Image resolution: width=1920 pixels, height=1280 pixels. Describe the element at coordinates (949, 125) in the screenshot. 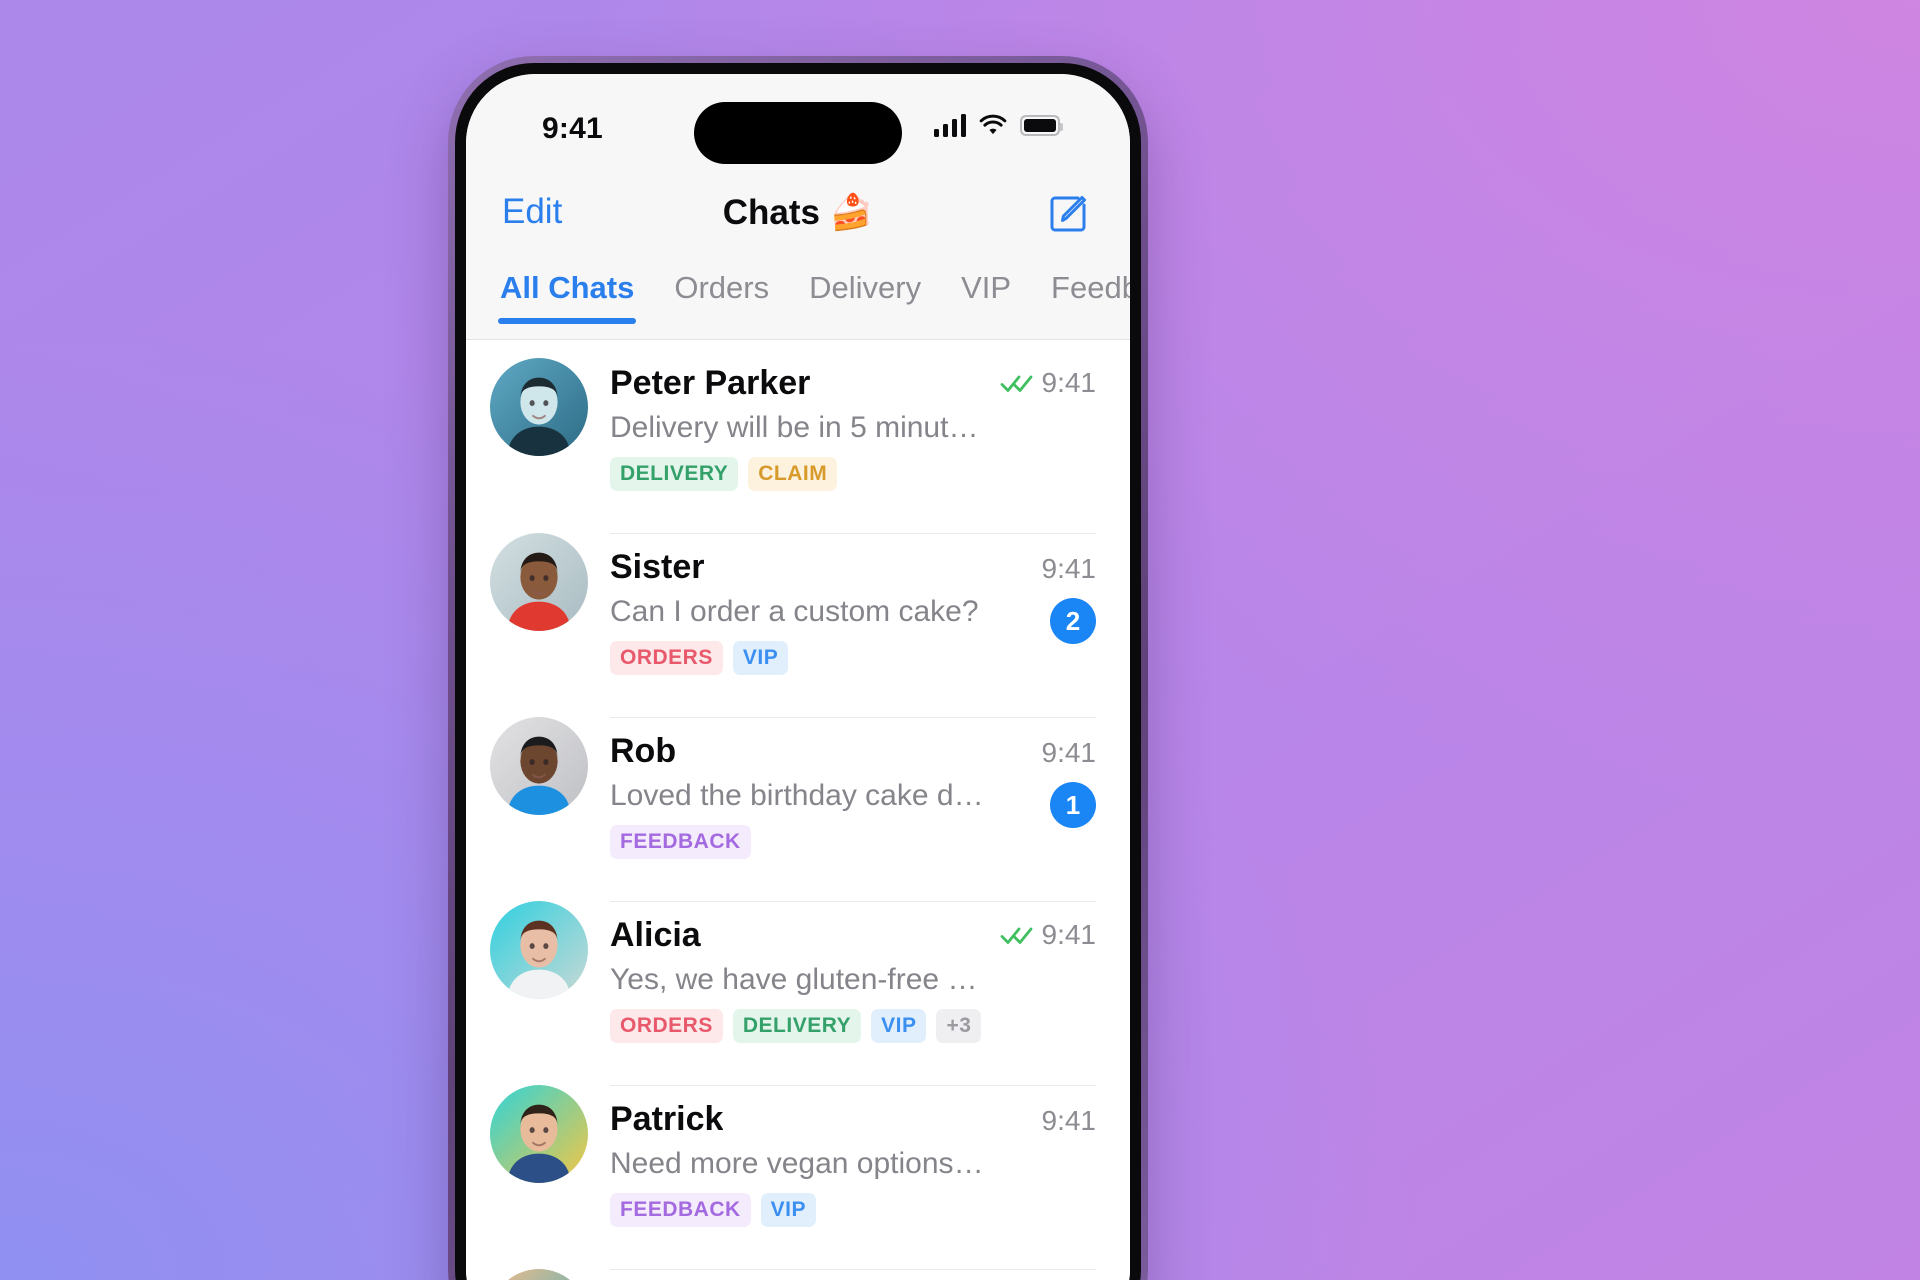

I see `signal-bars-icon` at that location.